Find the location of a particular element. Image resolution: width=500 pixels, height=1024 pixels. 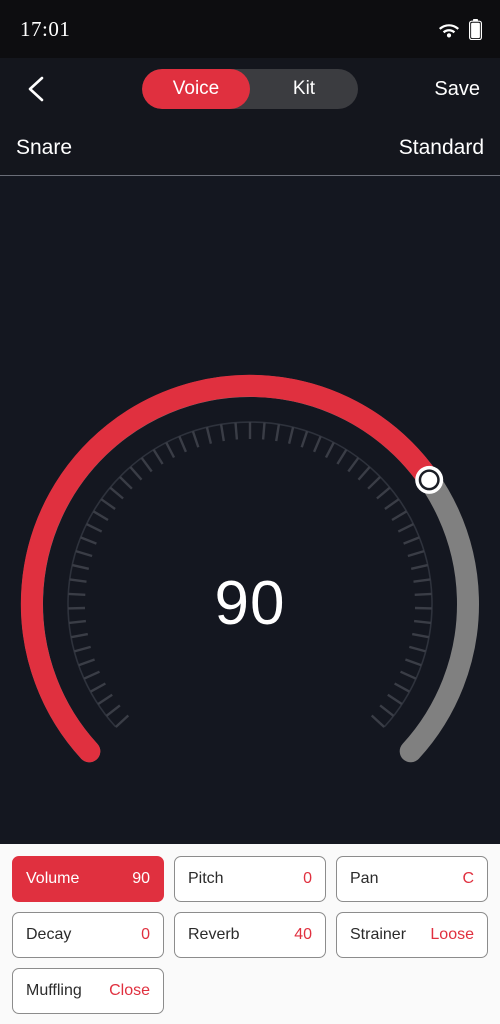

param-cell-volume: Volume 90 is located at coordinates (88, 879).